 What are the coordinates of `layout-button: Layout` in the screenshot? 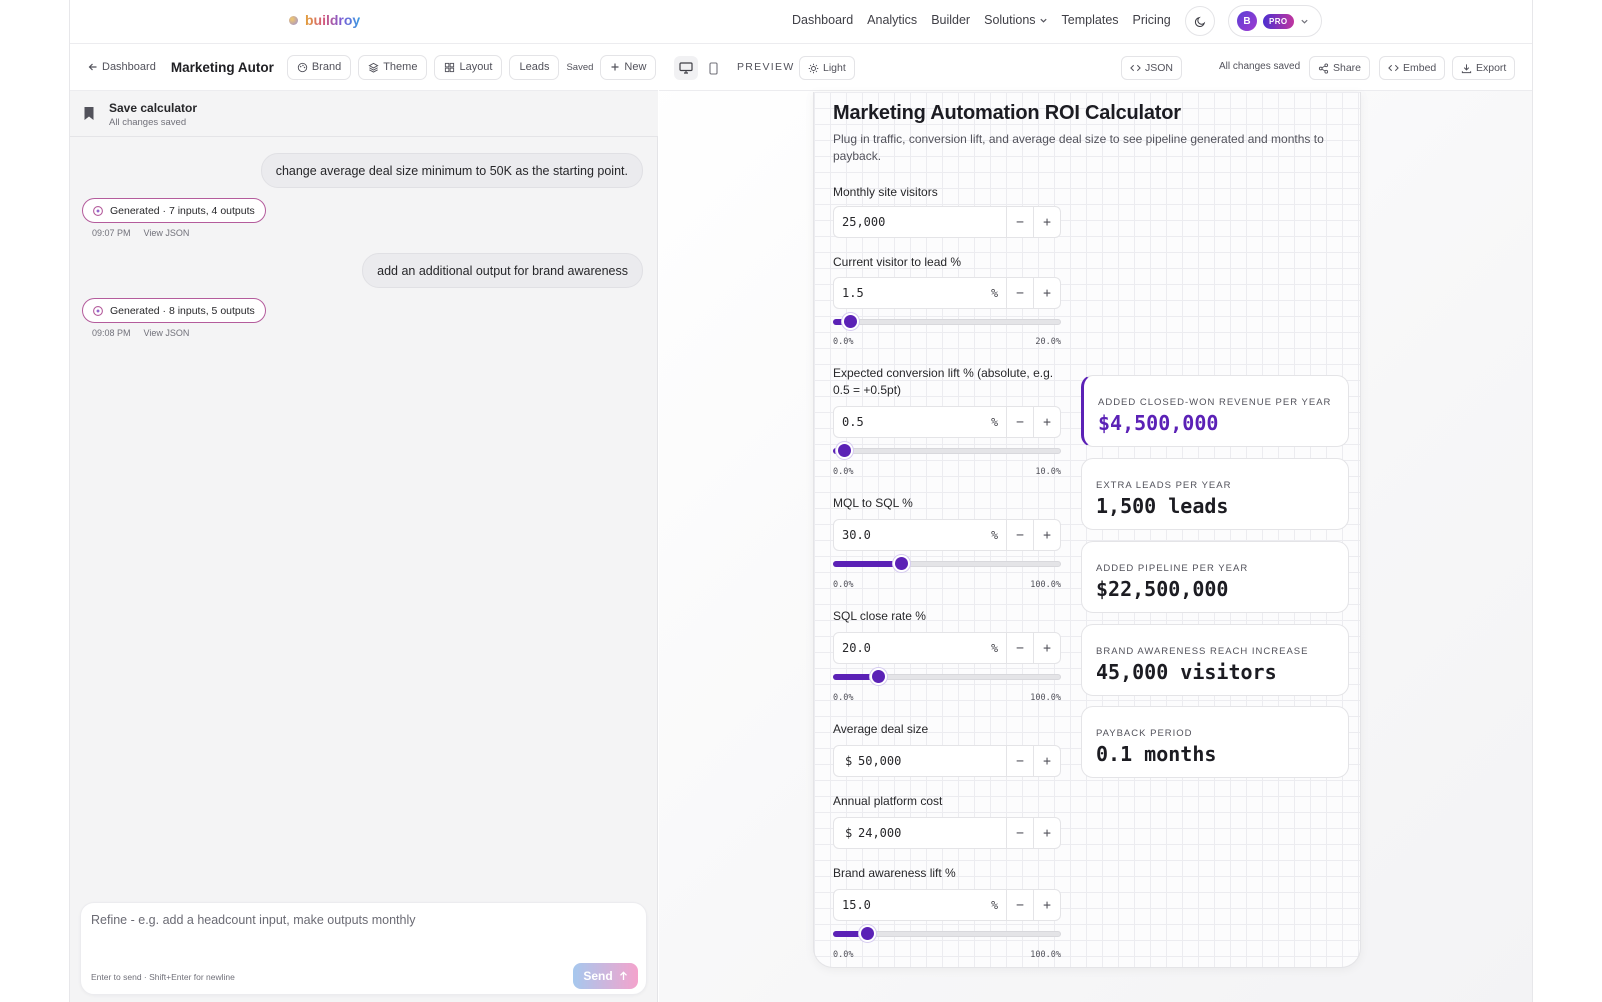 It's located at (468, 67).